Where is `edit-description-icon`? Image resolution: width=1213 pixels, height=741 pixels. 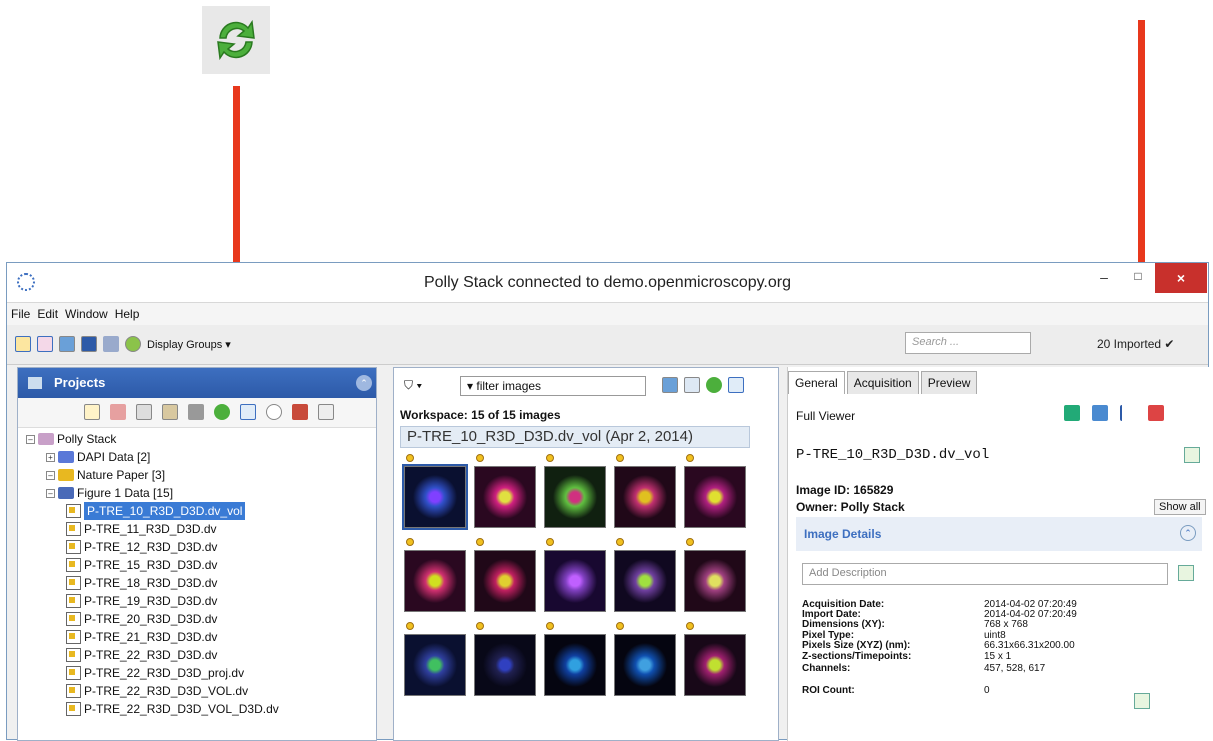 edit-description-icon is located at coordinates (1186, 573).